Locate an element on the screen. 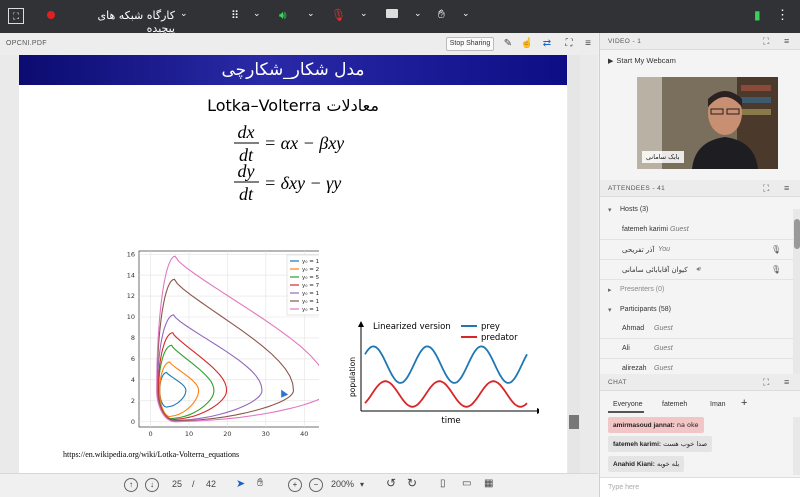  mic-muted-icon: 🎙︎ is located at coordinates (338, 15).